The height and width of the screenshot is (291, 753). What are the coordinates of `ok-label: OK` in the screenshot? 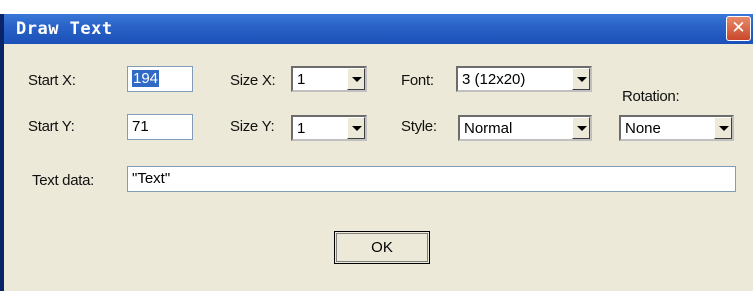 It's located at (382, 247).